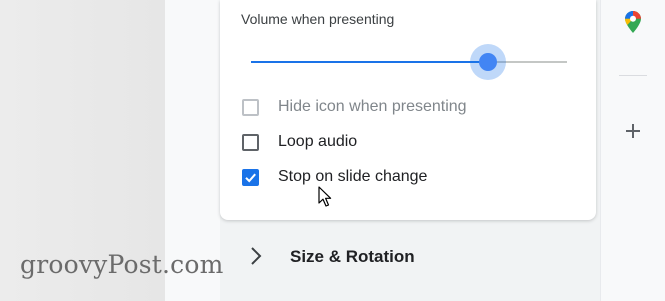 This screenshot has height=301, width=665. I want to click on google-maps-icon, so click(633, 22).